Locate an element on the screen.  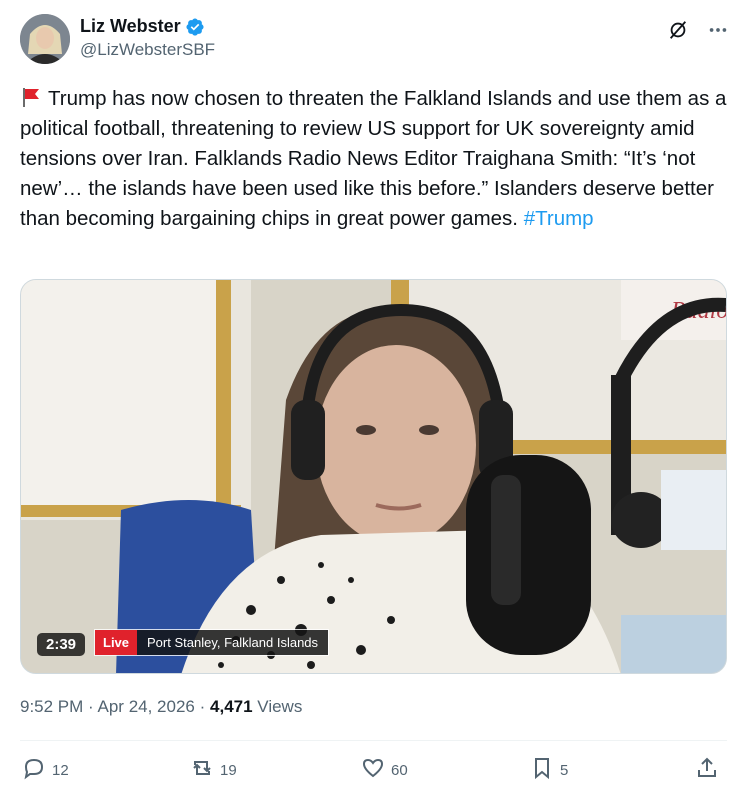
action-bar: 12 19 60 5 is located at coordinates (373, 771).